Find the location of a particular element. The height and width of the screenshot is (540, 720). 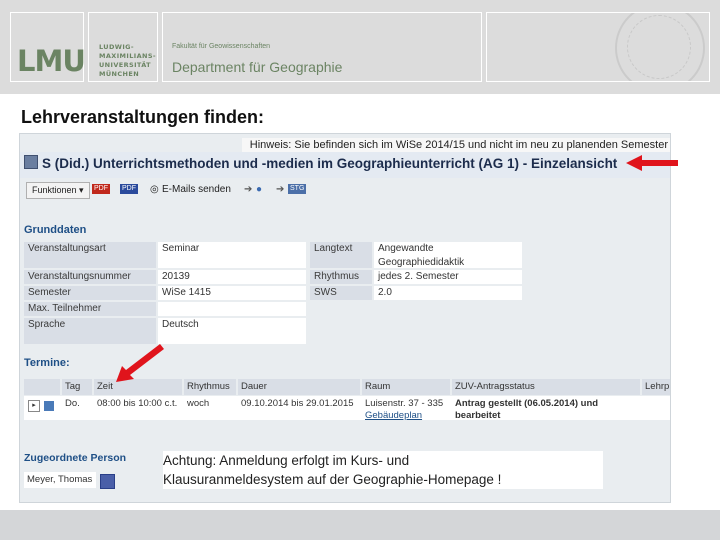

footer-band is located at coordinates (360, 525).